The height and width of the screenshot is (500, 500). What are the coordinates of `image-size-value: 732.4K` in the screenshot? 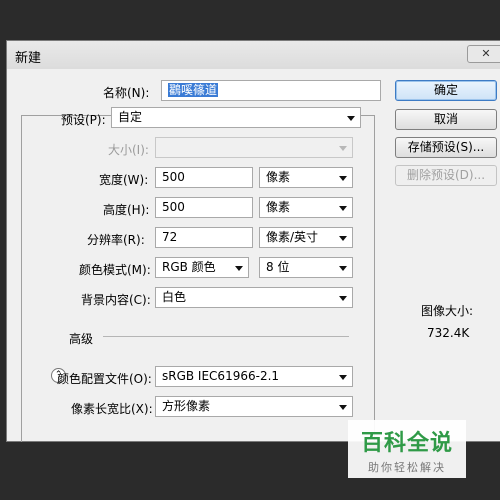 It's located at (448, 333).